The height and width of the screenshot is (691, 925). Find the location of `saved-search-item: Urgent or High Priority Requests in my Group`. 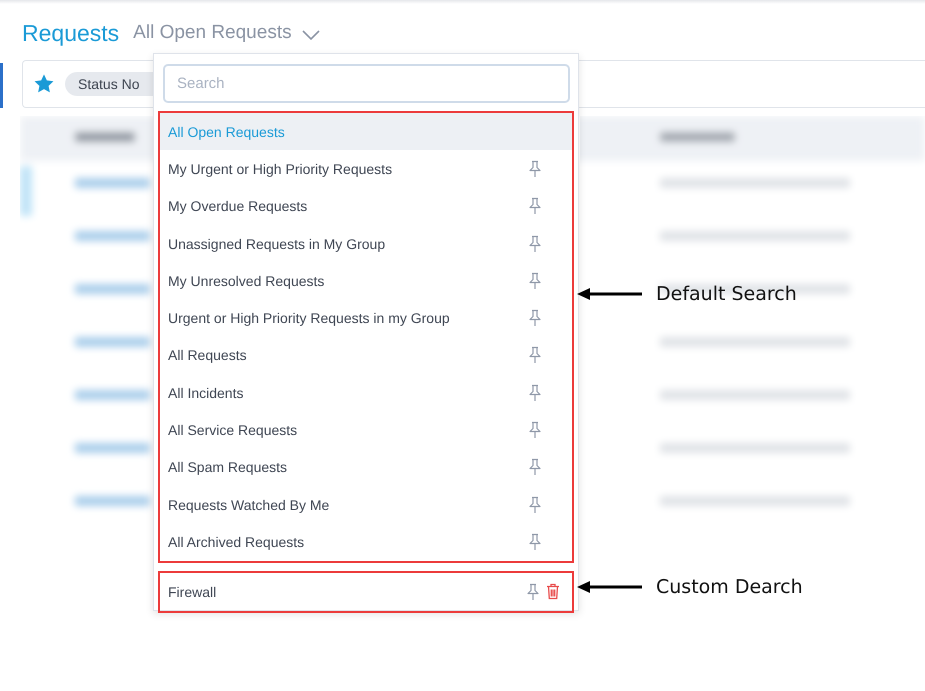

saved-search-item: Urgent or High Priority Requests in my Group is located at coordinates (366, 318).